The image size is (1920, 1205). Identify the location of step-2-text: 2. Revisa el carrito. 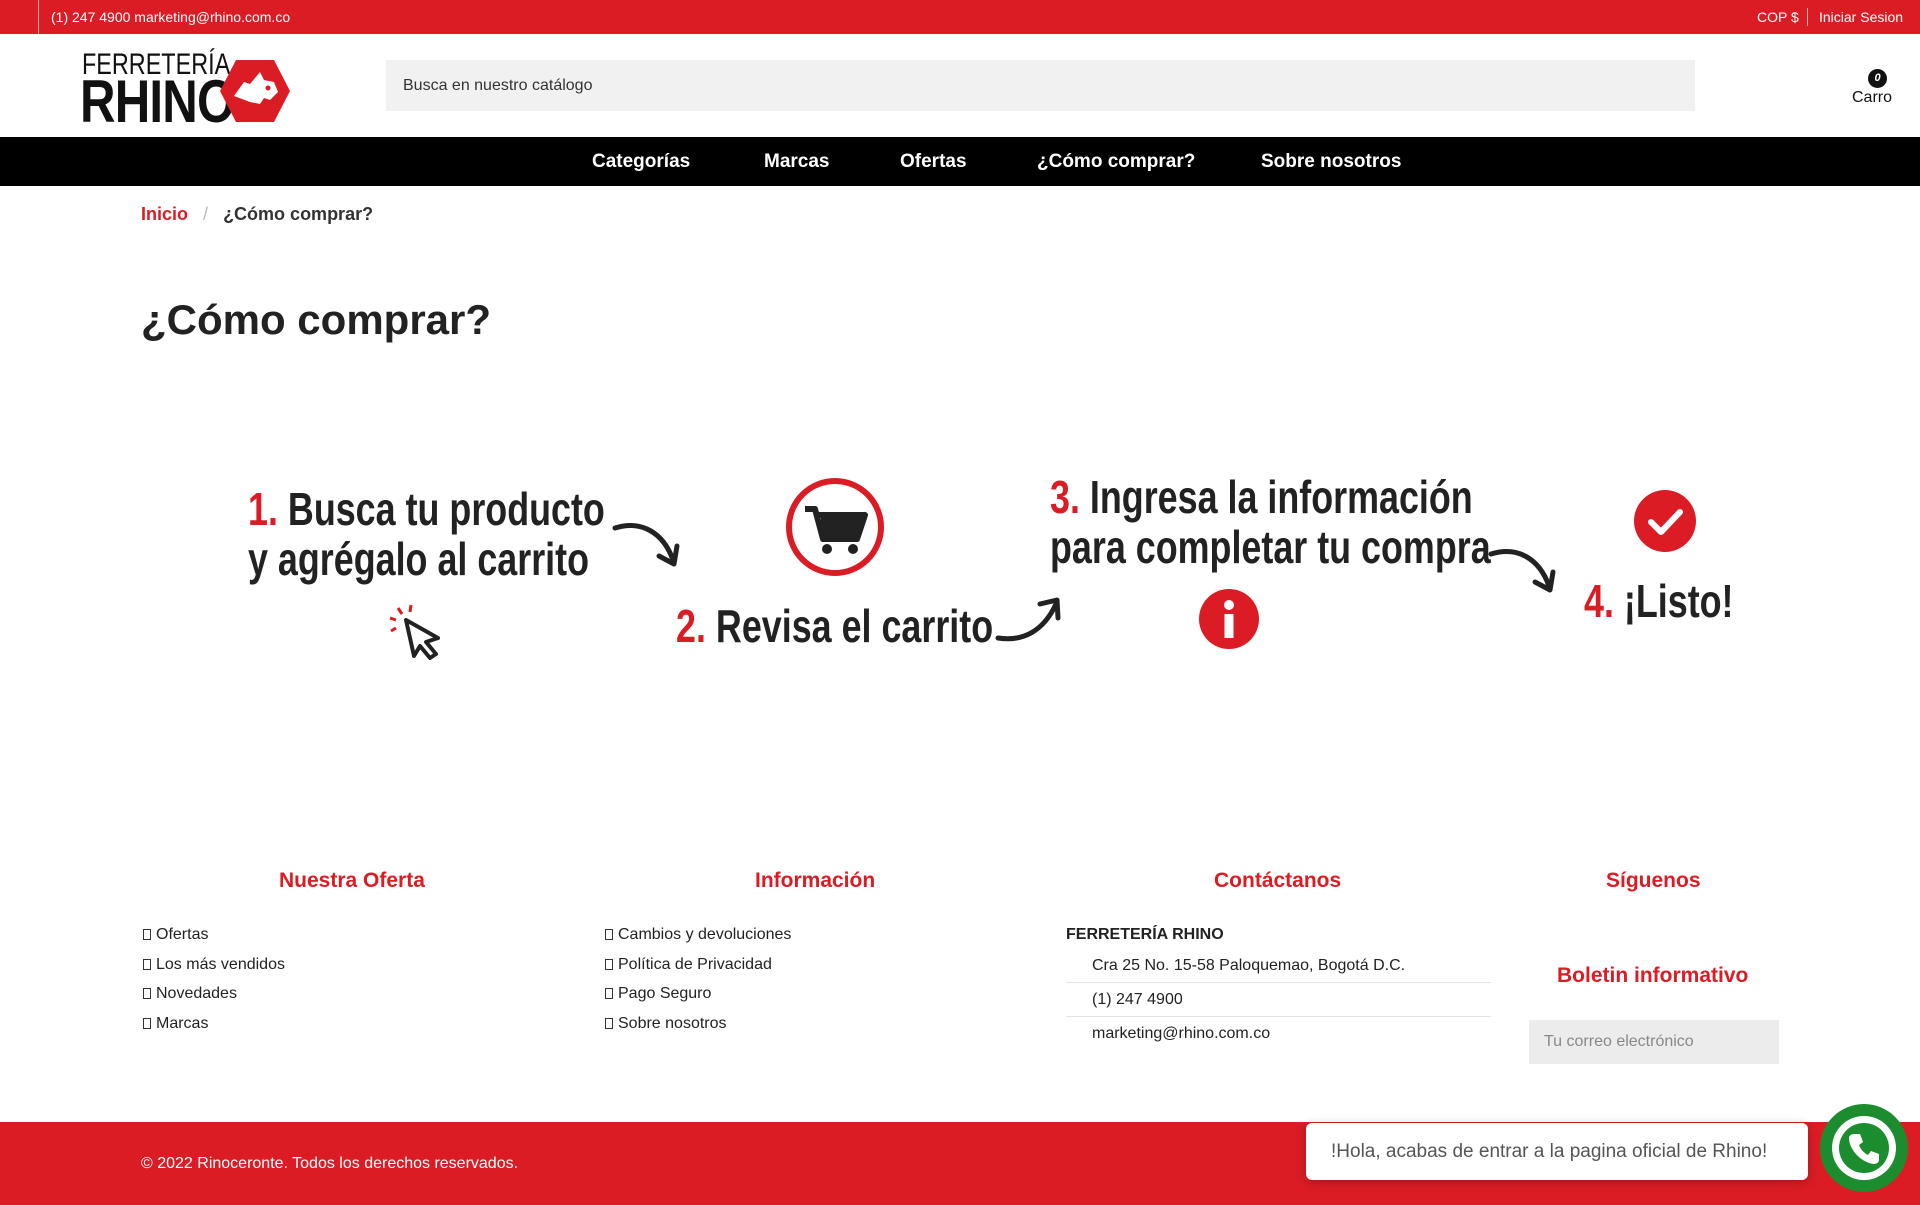
(834, 626).